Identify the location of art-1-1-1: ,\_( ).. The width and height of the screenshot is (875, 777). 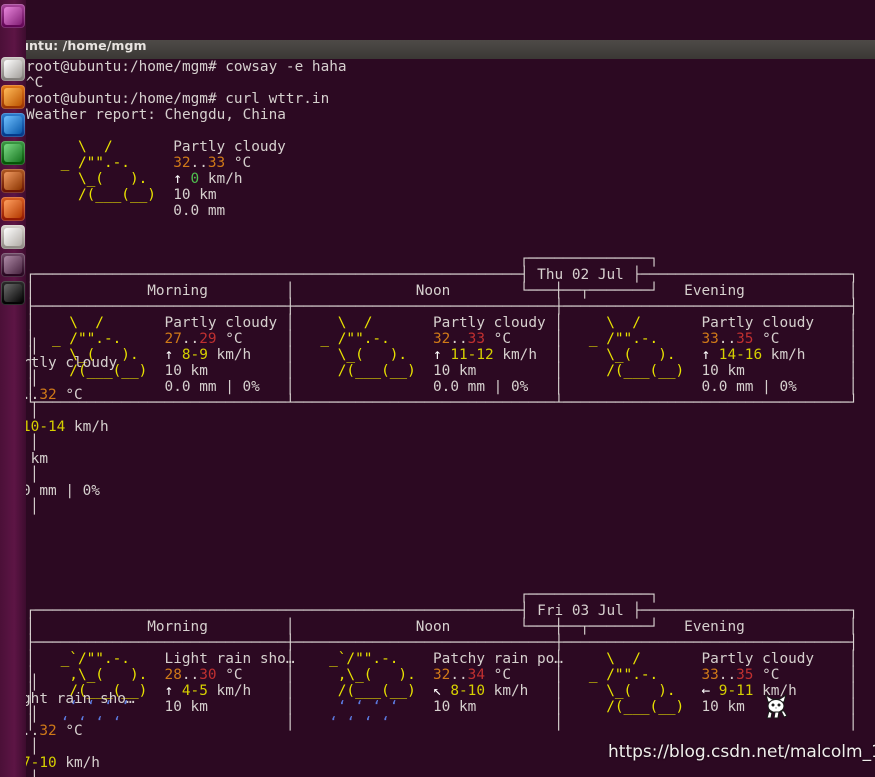
(364, 675).